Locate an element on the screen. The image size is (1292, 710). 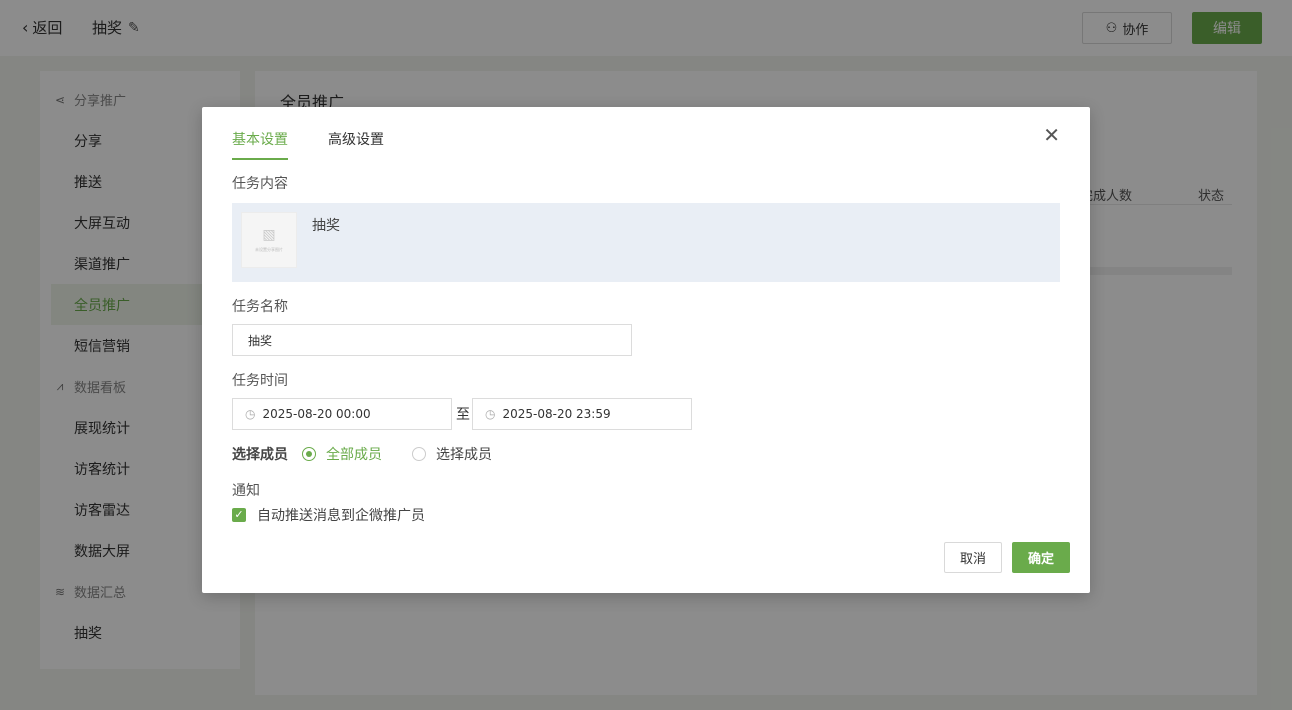
close-icon: ✕ is located at coordinates (1051, 135).